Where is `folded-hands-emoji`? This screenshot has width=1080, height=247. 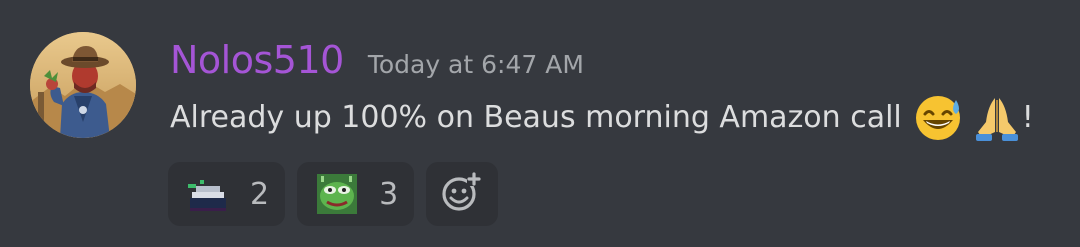 folded-hands-emoji is located at coordinates (997, 117).